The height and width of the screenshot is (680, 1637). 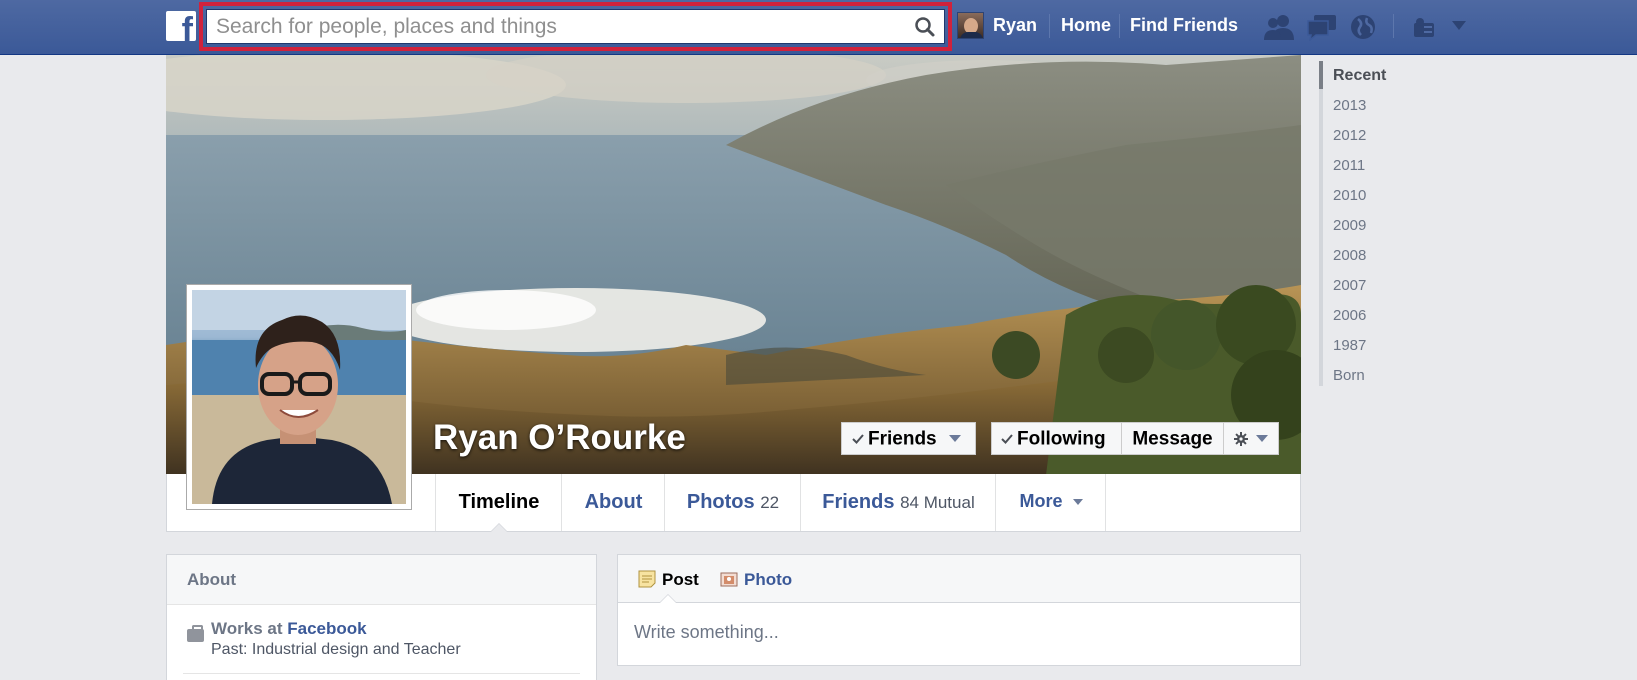 What do you see at coordinates (970, 25) in the screenshot?
I see `user-avatar` at bounding box center [970, 25].